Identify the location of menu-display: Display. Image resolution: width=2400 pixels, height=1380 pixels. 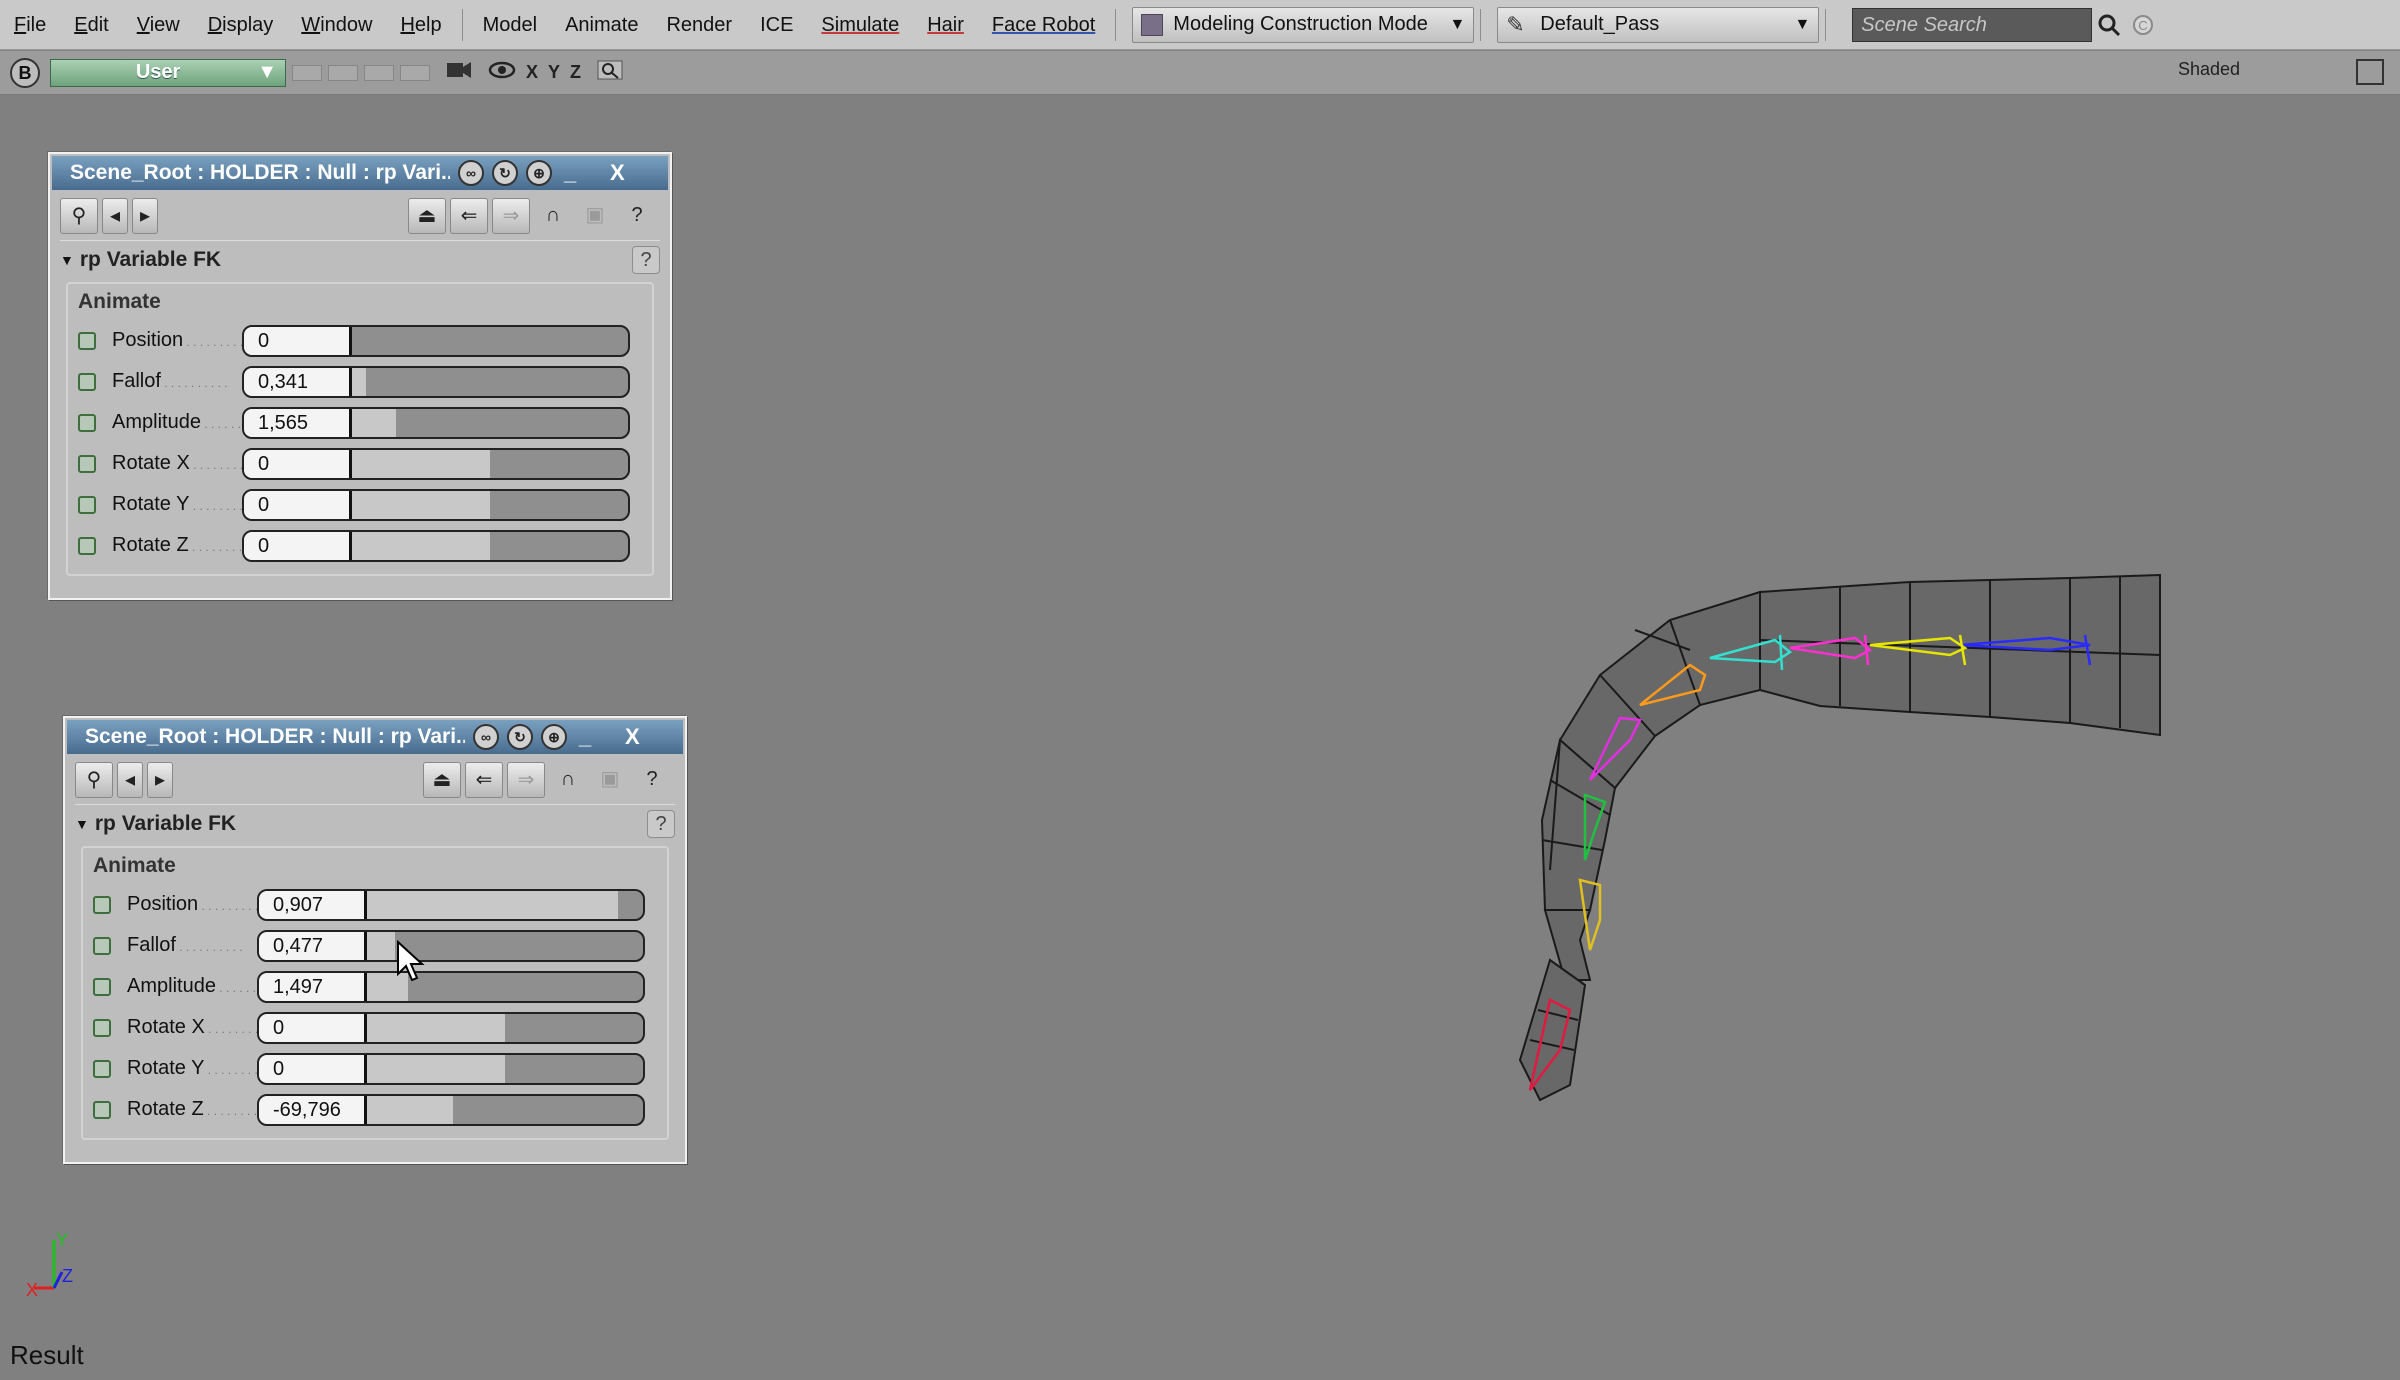
(241, 25).